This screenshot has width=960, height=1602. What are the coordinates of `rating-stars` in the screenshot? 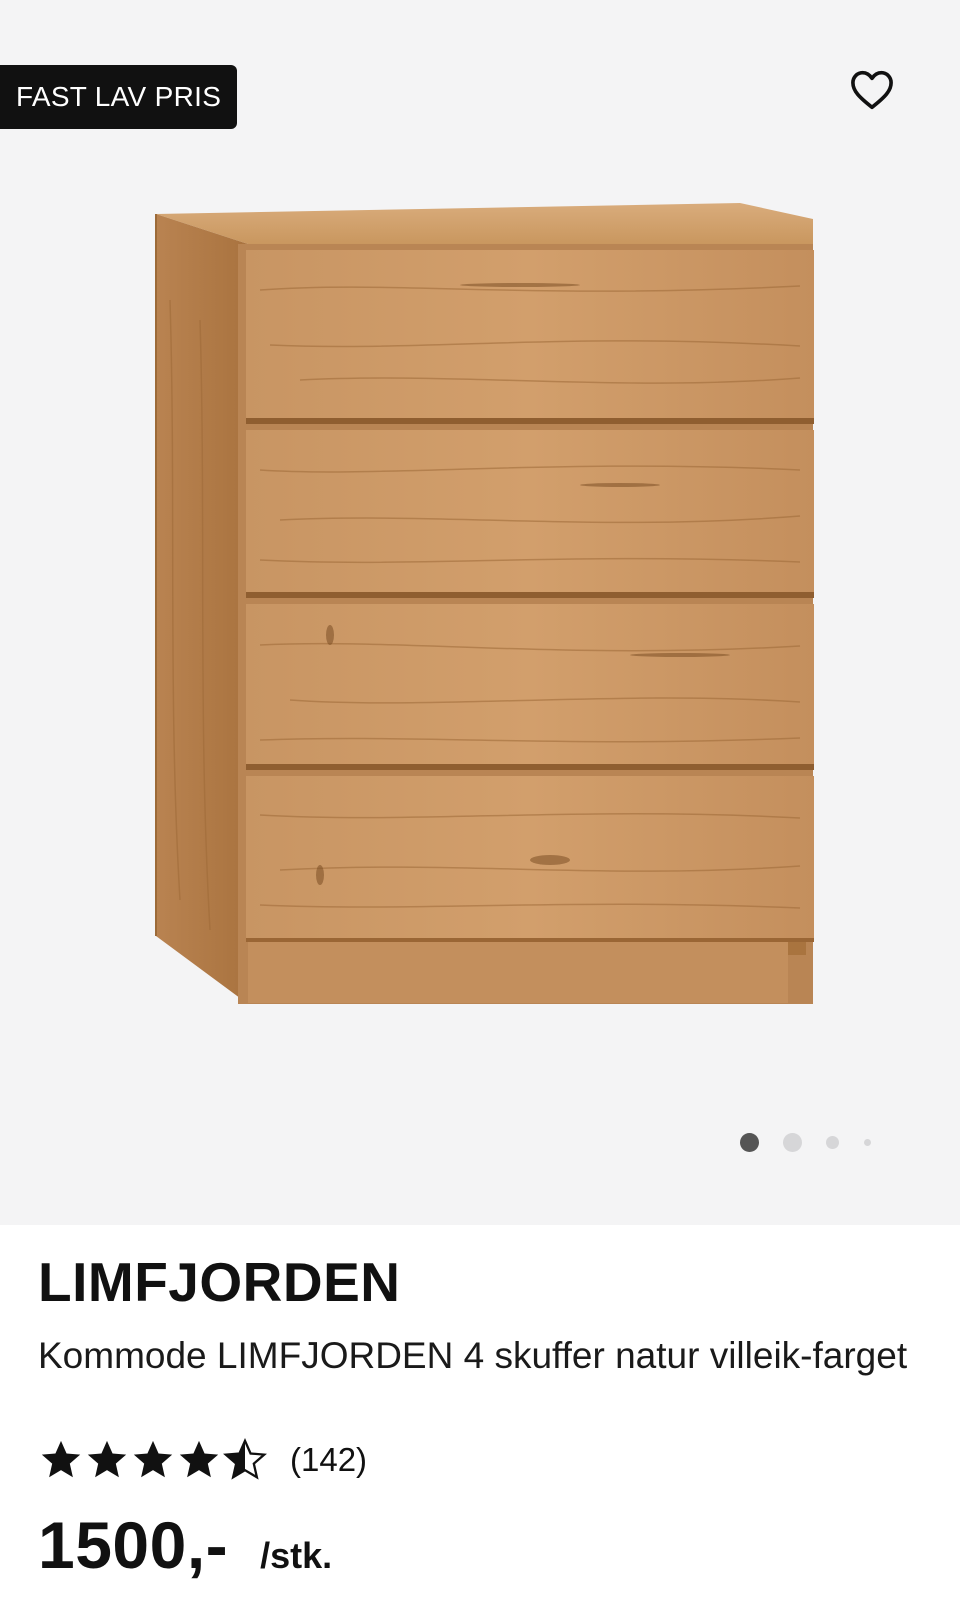 It's located at (153, 1460).